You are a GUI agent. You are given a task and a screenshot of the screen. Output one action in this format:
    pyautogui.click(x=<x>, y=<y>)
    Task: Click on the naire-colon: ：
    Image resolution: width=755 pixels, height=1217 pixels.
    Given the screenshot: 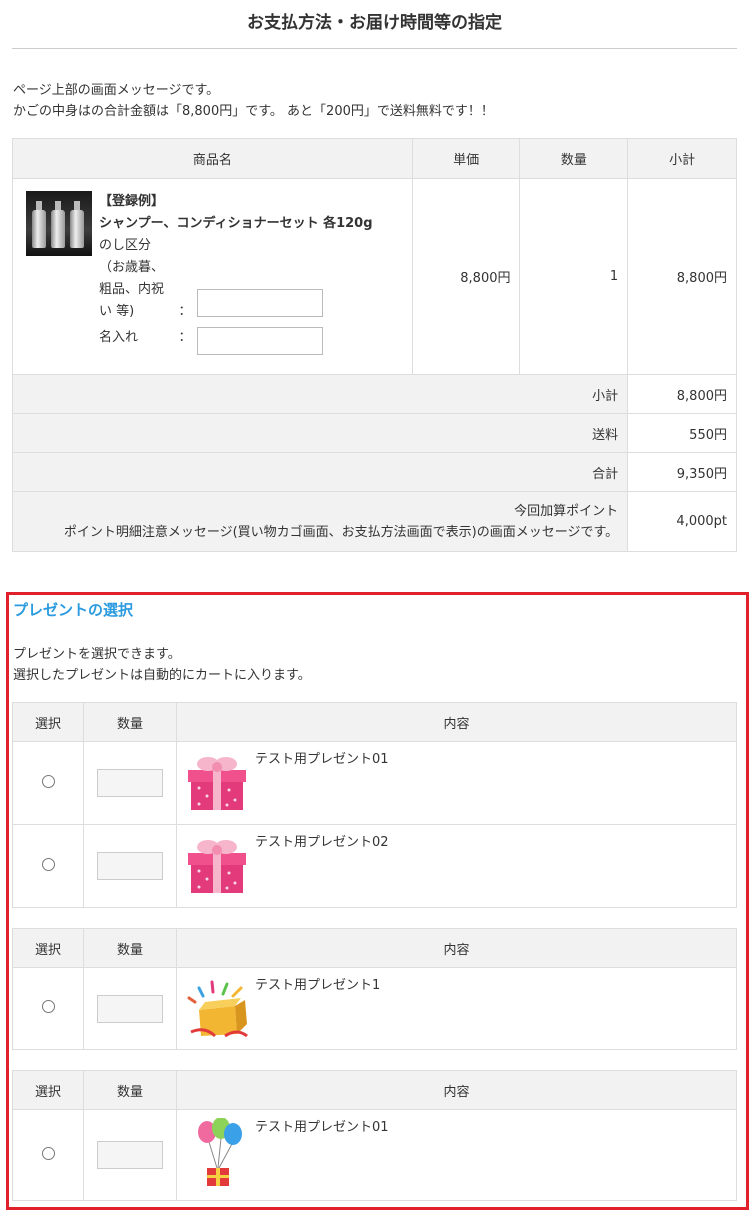 What is the action you would take?
    pyautogui.click(x=185, y=337)
    